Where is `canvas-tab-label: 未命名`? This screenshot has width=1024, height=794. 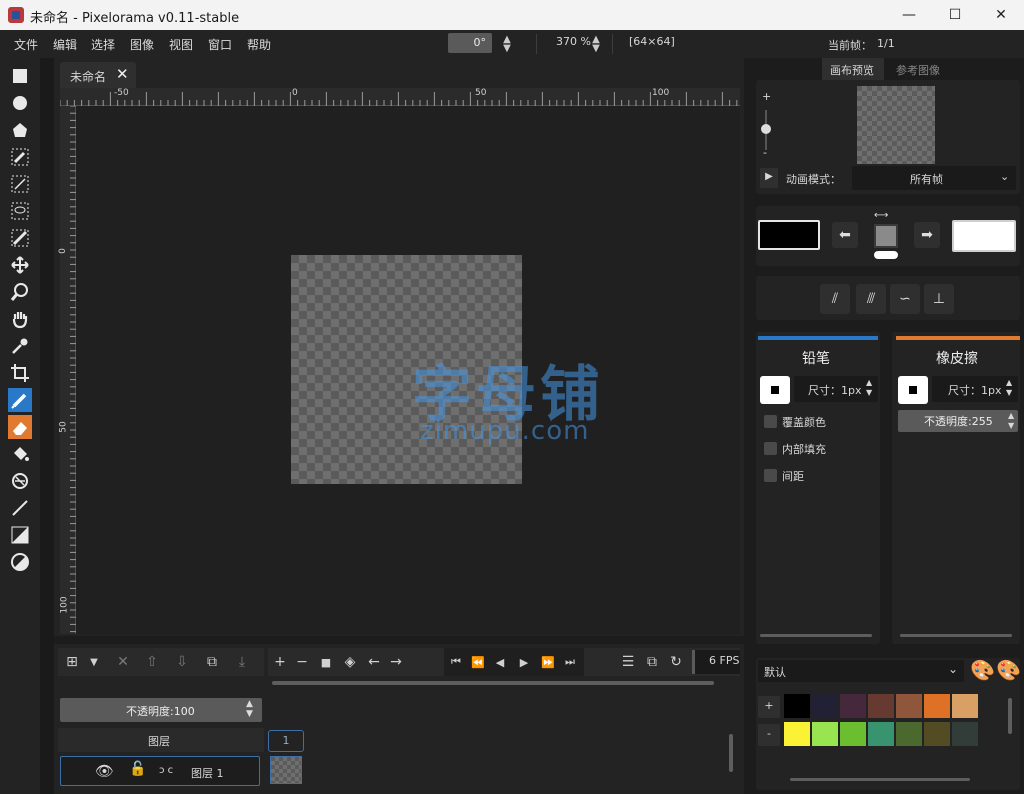 canvas-tab-label: 未命名 is located at coordinates (88, 76).